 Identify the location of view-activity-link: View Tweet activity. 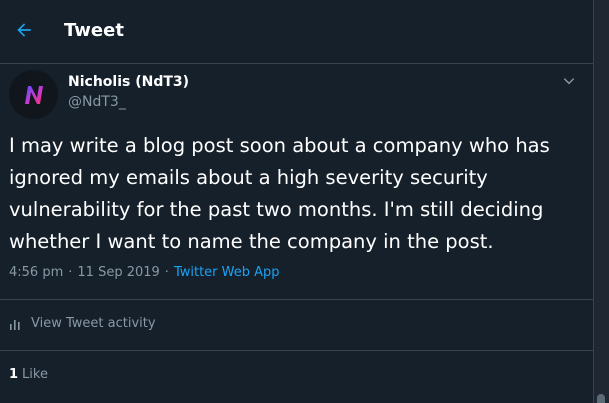
(82, 323).